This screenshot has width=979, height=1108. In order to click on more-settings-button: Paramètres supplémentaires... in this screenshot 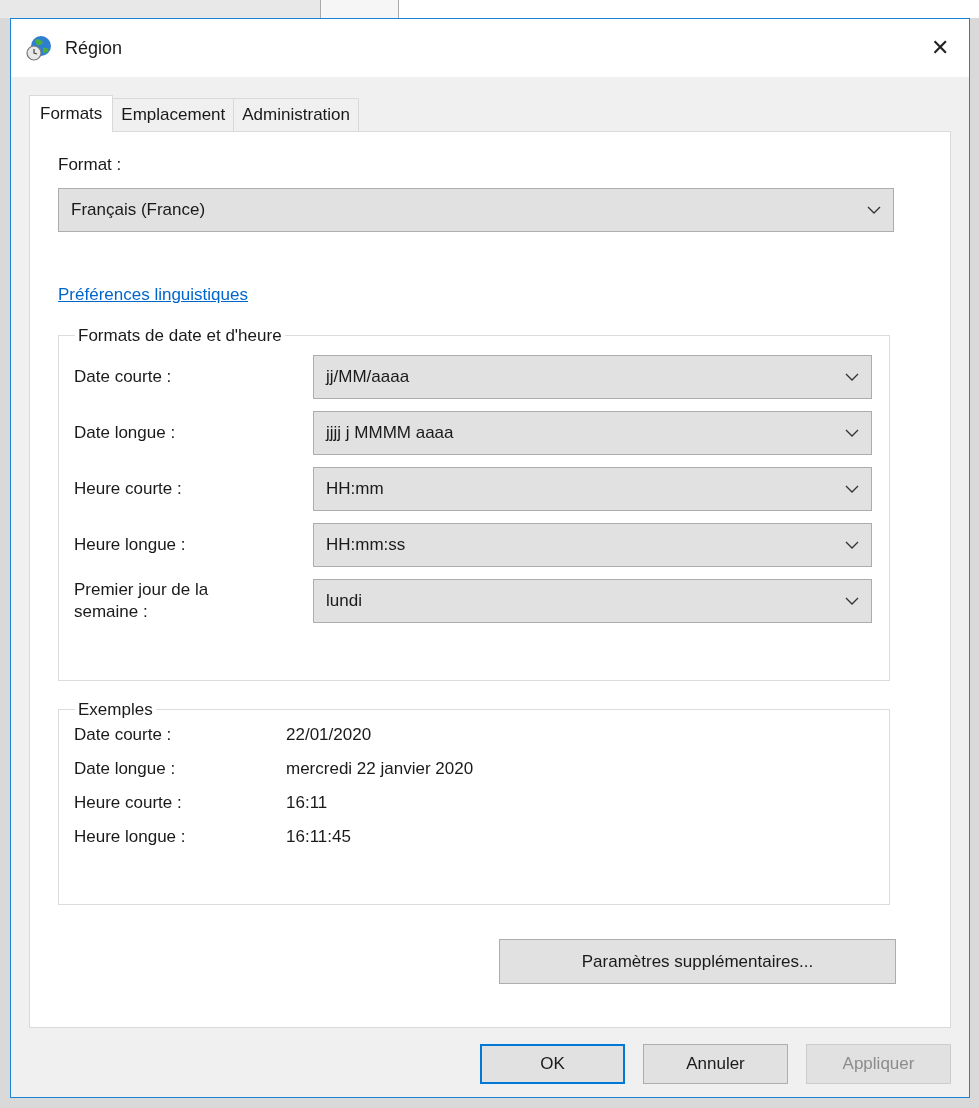, I will do `click(697, 961)`.